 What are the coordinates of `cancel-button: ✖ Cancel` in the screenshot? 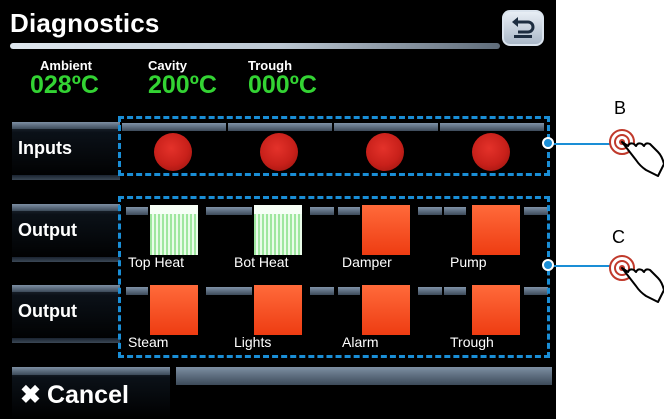 It's located at (91, 393).